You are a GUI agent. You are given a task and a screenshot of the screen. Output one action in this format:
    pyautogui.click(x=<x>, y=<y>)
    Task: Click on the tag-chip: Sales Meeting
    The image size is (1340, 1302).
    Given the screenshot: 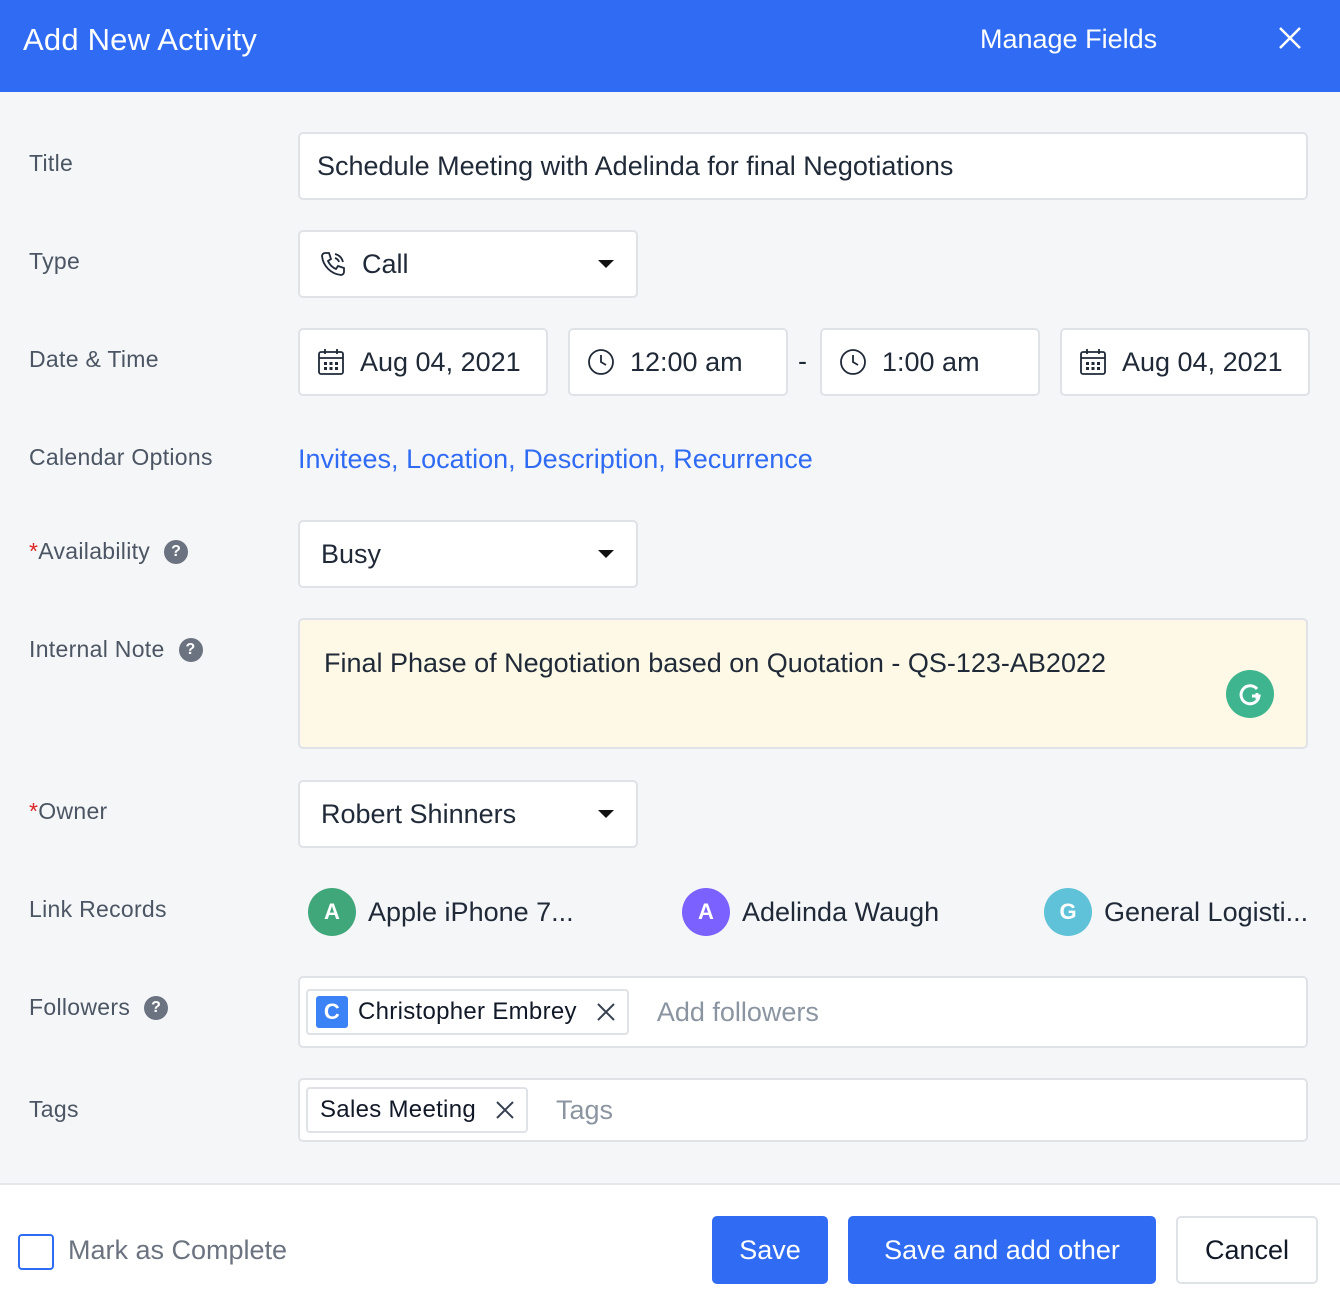 What is the action you would take?
    pyautogui.click(x=417, y=1110)
    